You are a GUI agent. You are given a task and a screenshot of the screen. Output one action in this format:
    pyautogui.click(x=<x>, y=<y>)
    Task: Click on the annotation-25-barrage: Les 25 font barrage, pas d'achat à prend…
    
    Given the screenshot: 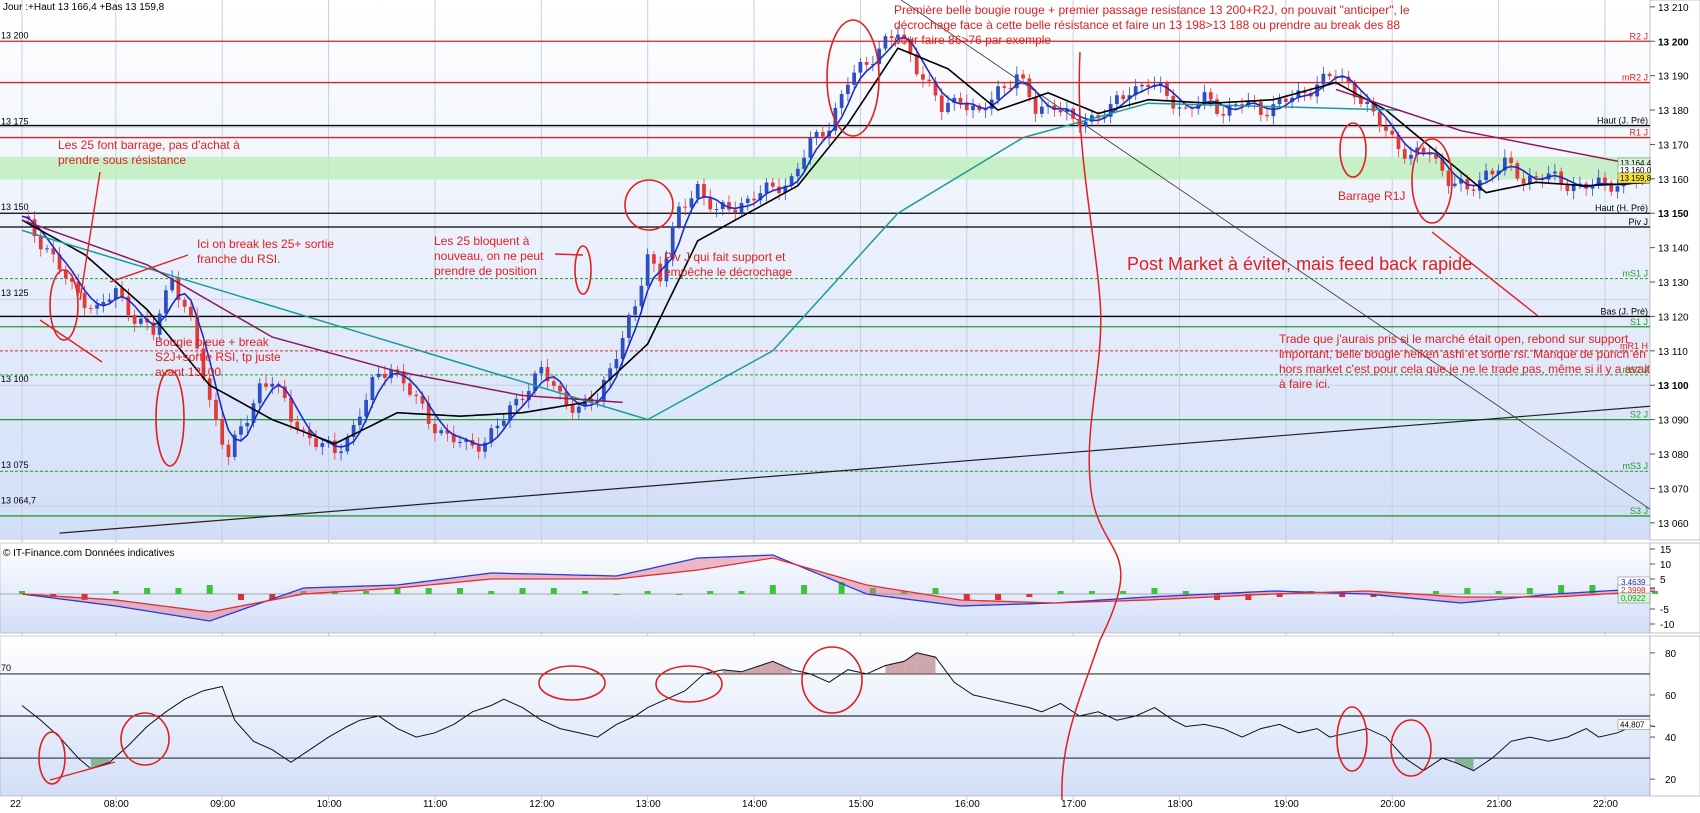 What is the action you would take?
    pyautogui.click(x=149, y=152)
    